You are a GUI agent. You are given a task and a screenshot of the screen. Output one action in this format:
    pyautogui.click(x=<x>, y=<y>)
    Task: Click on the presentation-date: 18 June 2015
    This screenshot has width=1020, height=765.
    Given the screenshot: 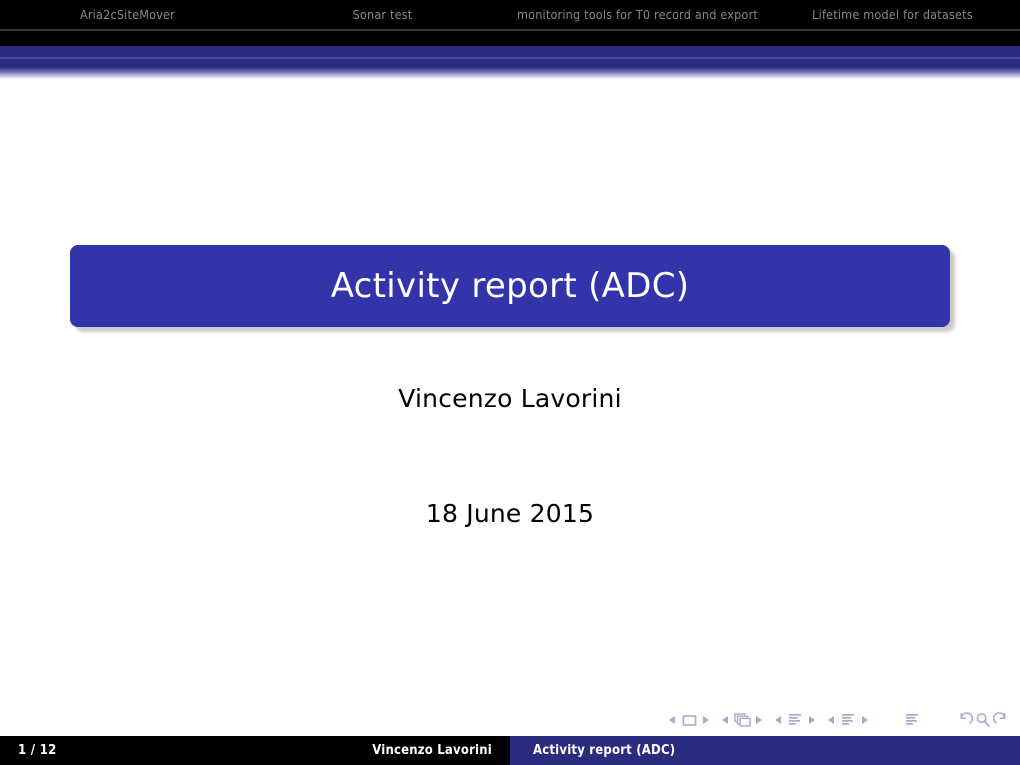 What is the action you would take?
    pyautogui.click(x=510, y=513)
    